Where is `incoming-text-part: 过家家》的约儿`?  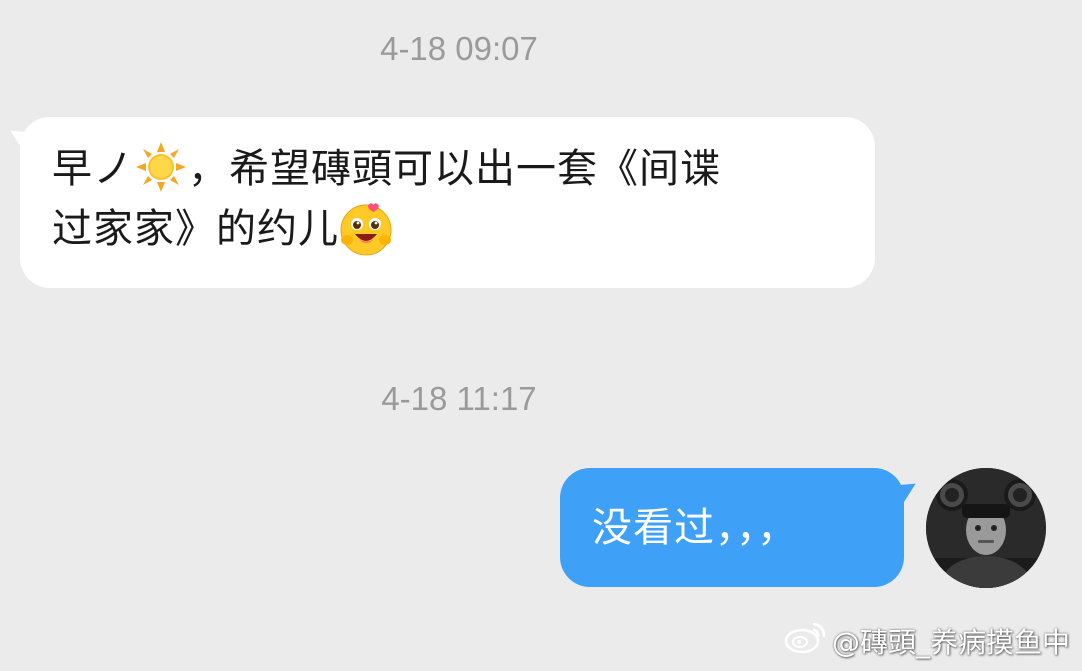
incoming-text-part: 过家家》的约儿 is located at coordinates (195, 229).